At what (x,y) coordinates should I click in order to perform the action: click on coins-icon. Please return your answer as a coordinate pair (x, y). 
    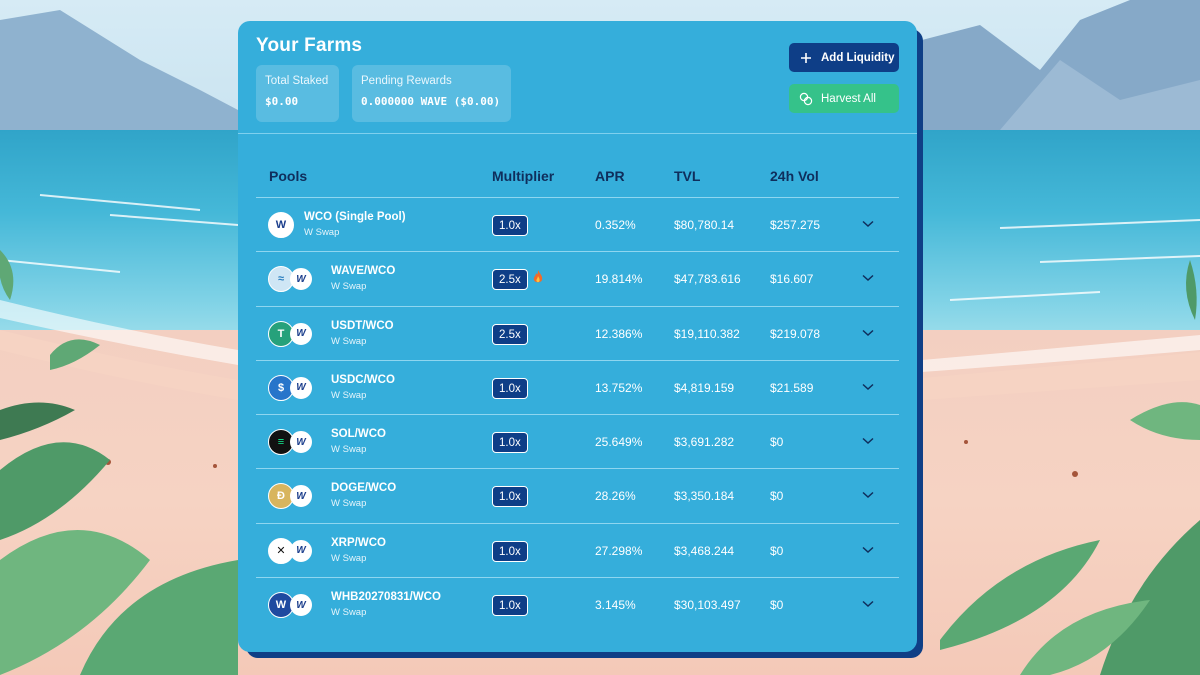
    Looking at the image, I should click on (806, 99).